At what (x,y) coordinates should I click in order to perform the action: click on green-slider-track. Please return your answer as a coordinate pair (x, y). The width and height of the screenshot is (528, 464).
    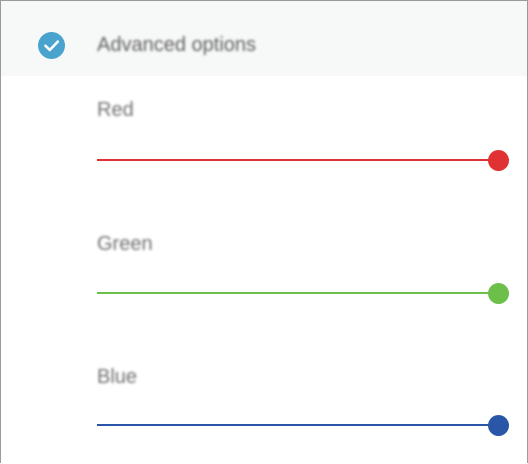
    Looking at the image, I should click on (303, 293).